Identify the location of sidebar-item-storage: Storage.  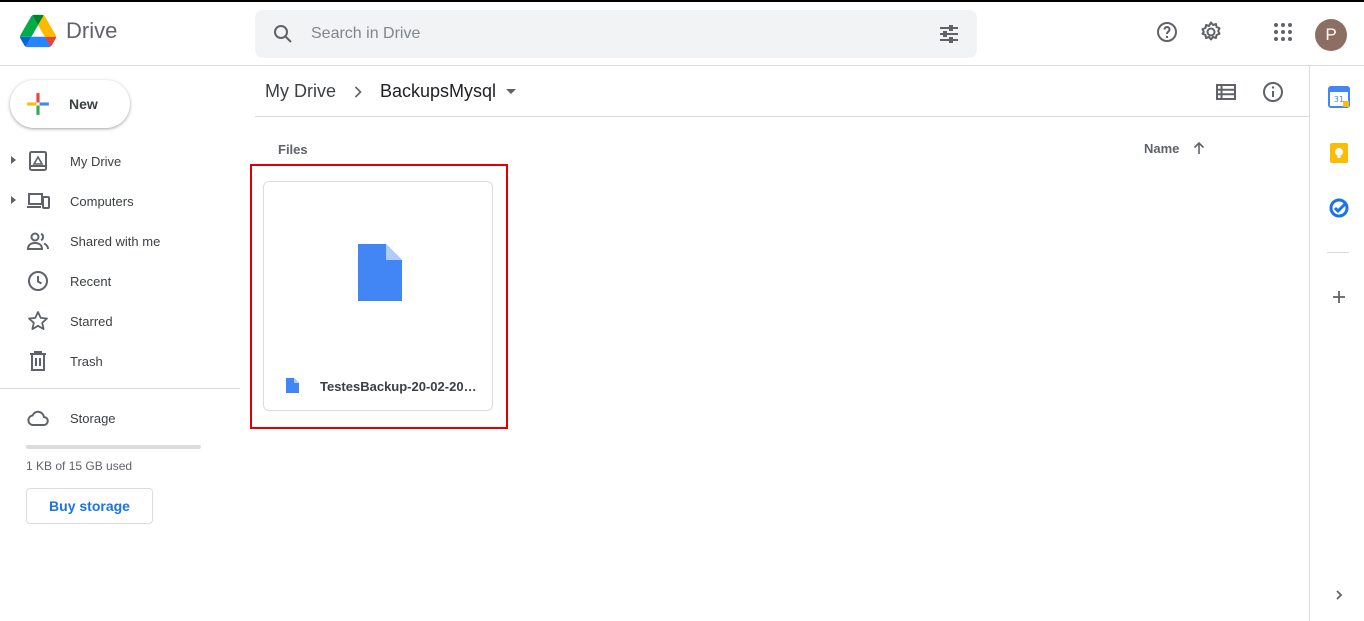
(120, 418).